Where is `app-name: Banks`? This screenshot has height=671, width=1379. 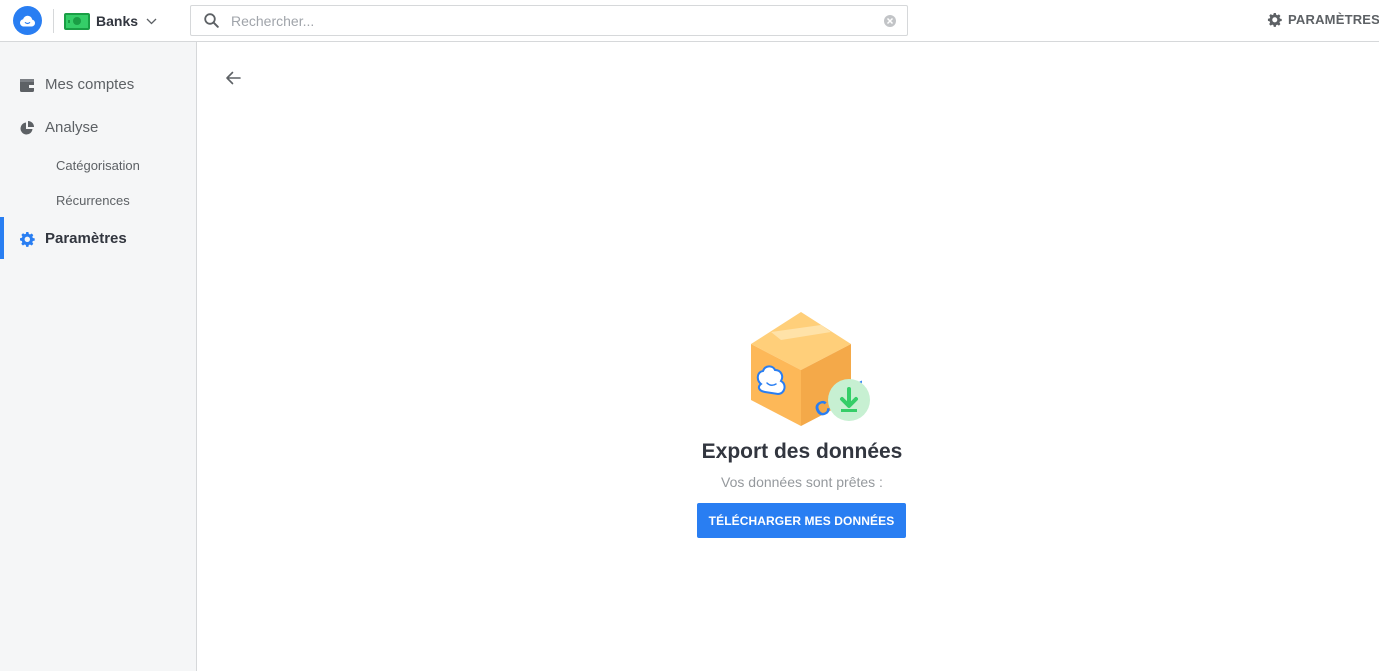
app-name: Banks is located at coordinates (117, 21).